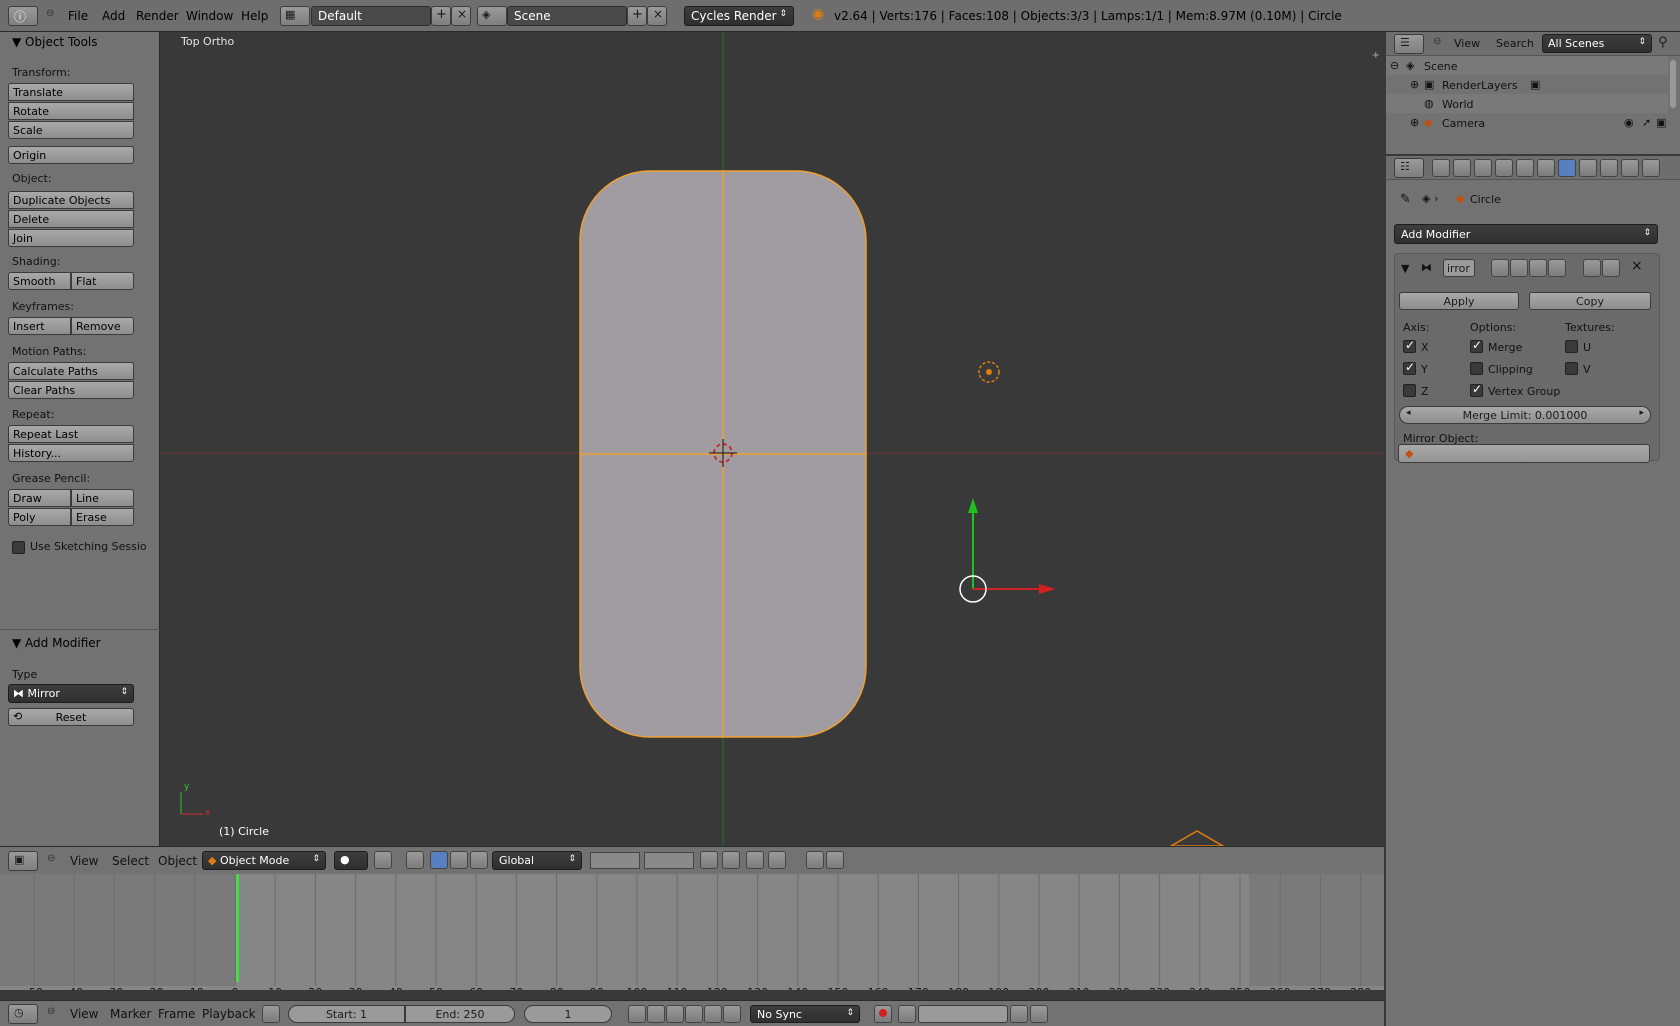 The image size is (1680, 1026). Describe the element at coordinates (441, 16) in the screenshot. I see `add-layout-button: +` at that location.